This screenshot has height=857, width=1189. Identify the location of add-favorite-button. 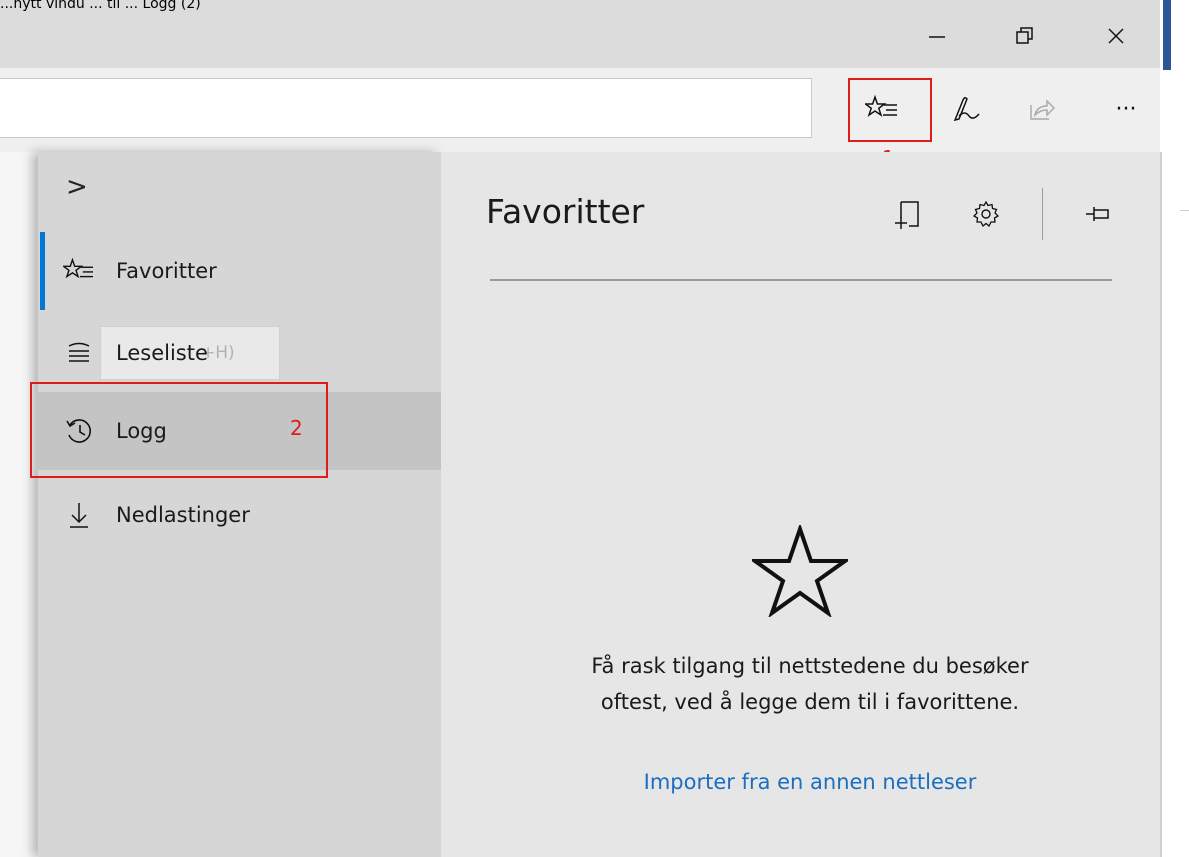
(908, 214).